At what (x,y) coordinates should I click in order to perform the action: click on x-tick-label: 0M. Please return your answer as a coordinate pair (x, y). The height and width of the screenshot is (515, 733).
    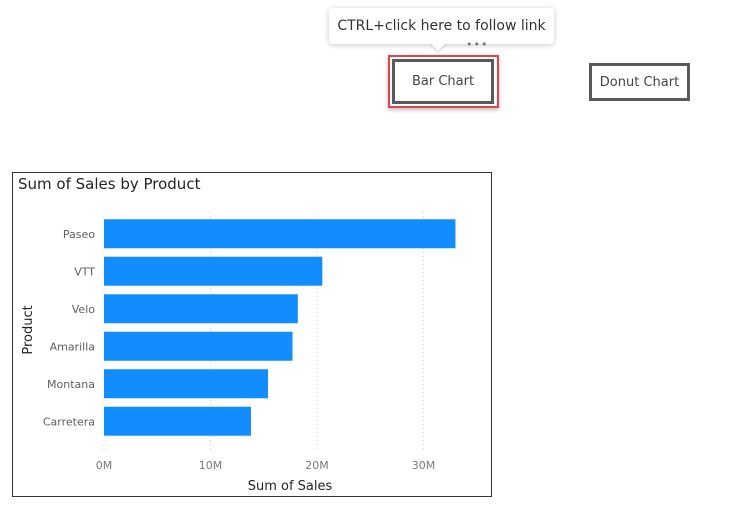
    Looking at the image, I should click on (104, 465).